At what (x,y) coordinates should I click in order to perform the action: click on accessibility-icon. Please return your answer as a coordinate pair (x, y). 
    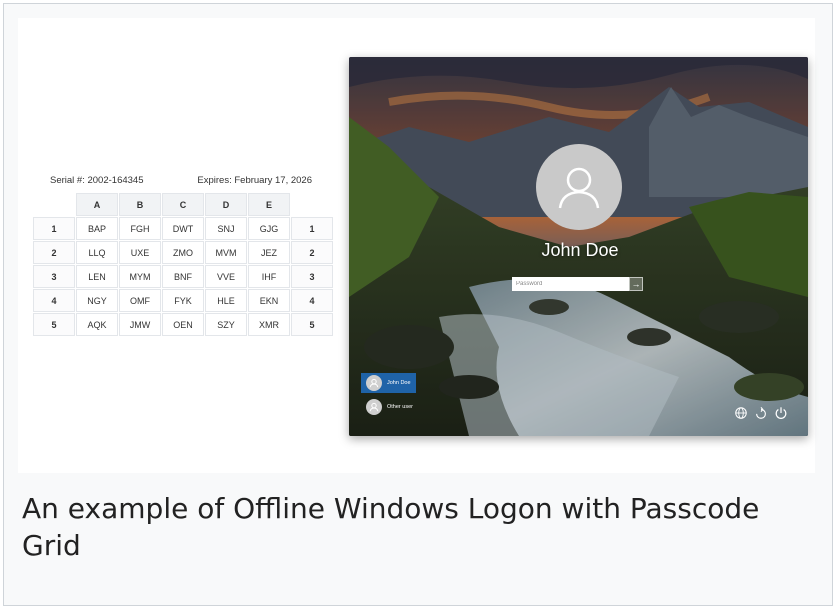
    Looking at the image, I should click on (761, 413).